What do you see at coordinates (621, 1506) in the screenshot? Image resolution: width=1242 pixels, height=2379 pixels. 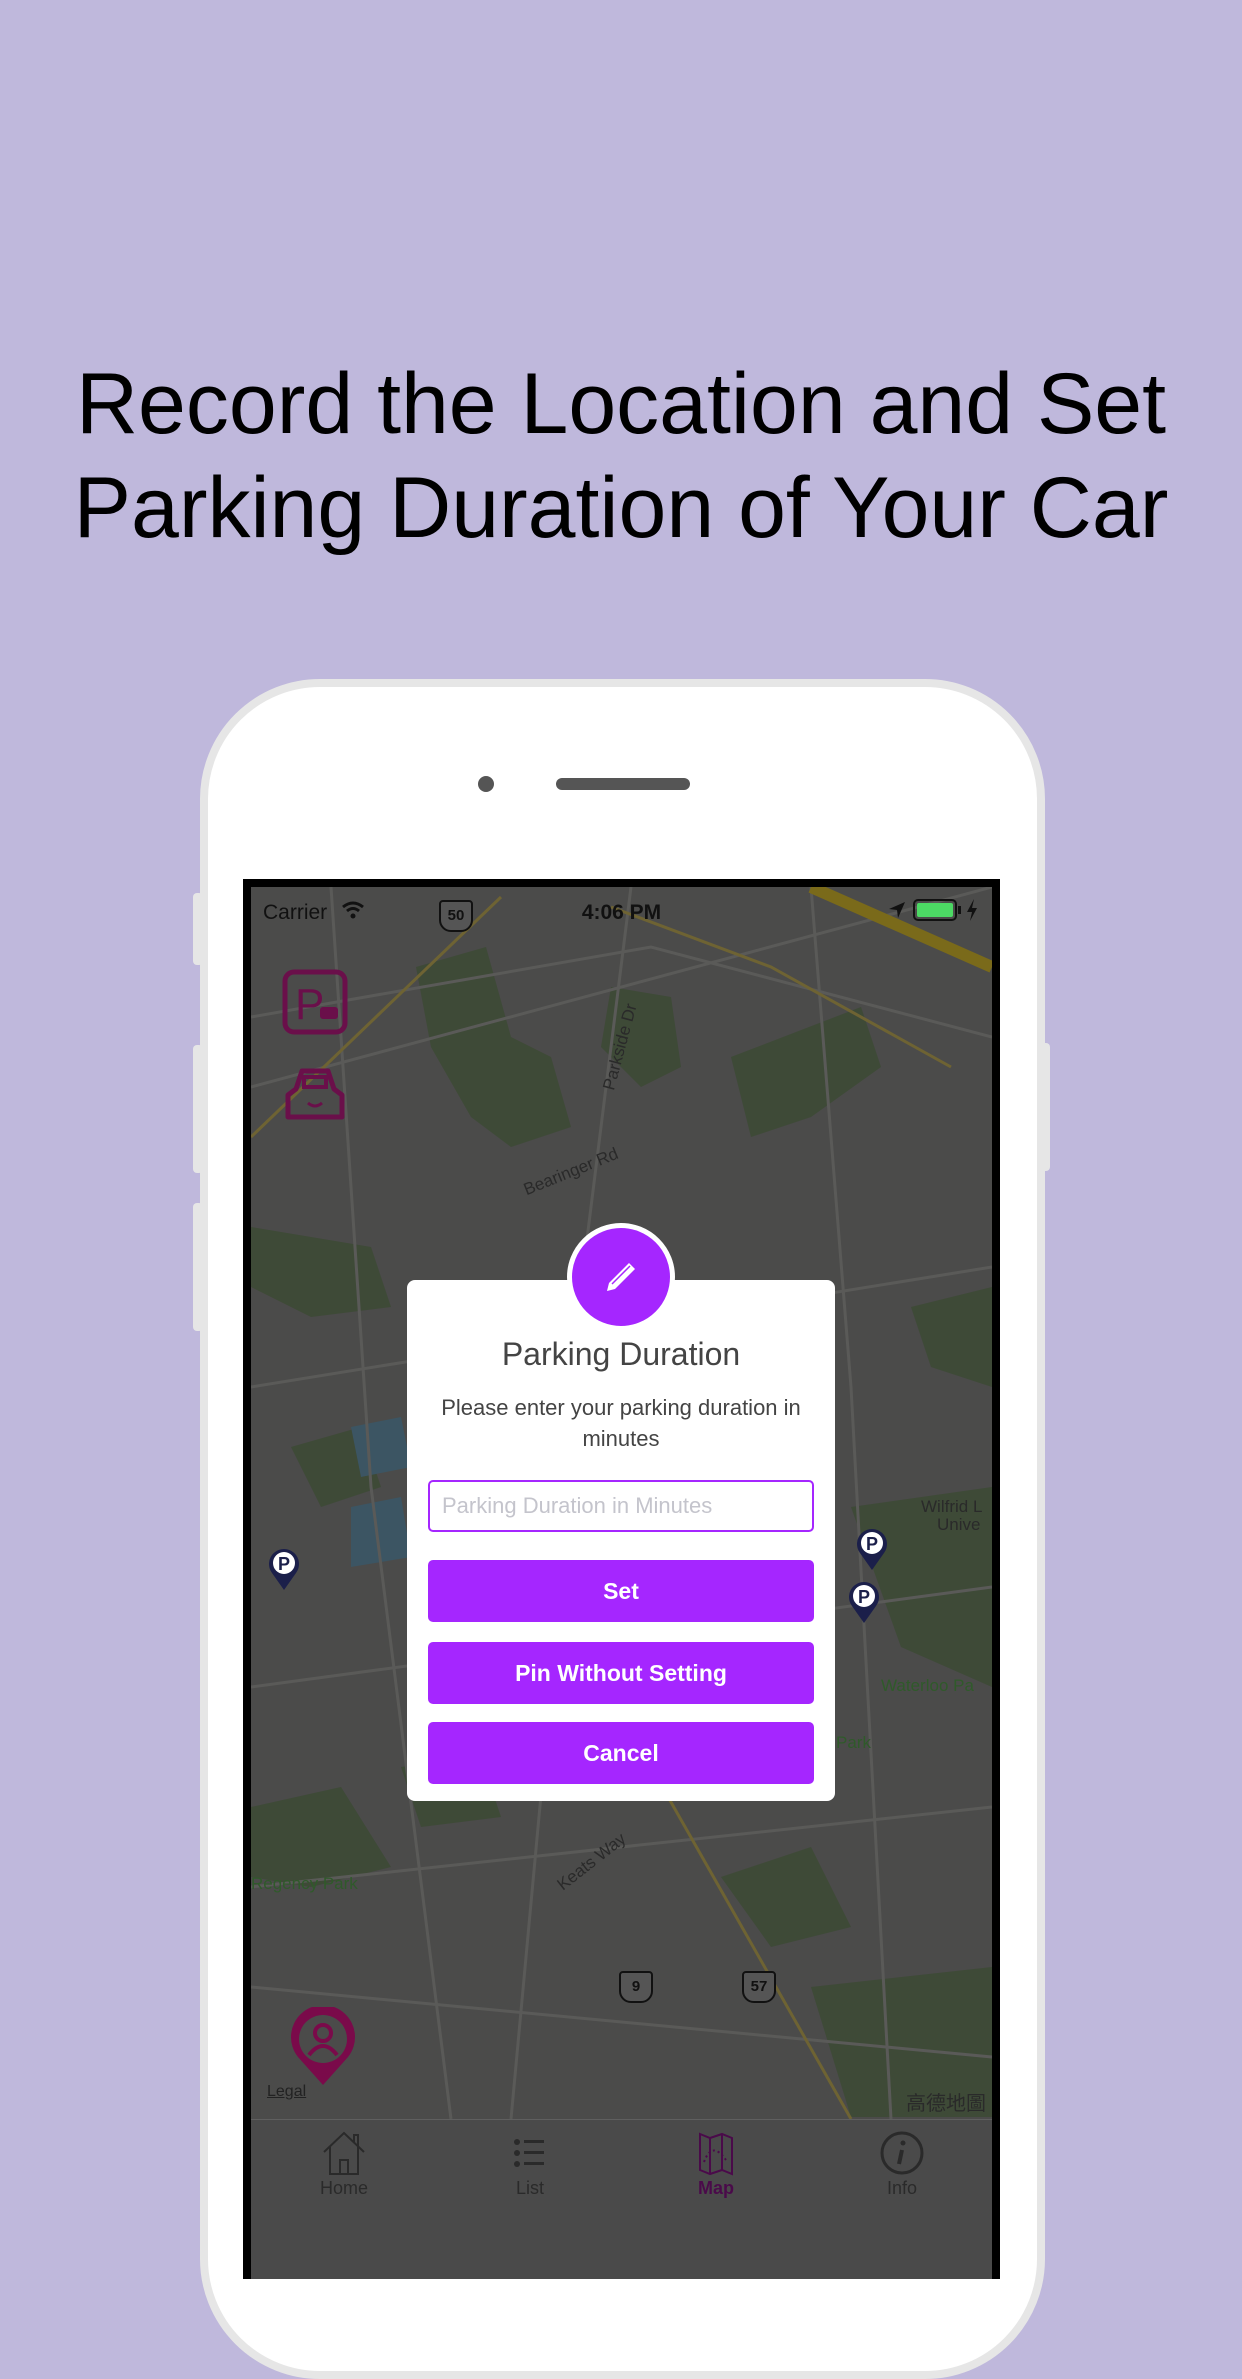 I see `parking-duration-input` at bounding box center [621, 1506].